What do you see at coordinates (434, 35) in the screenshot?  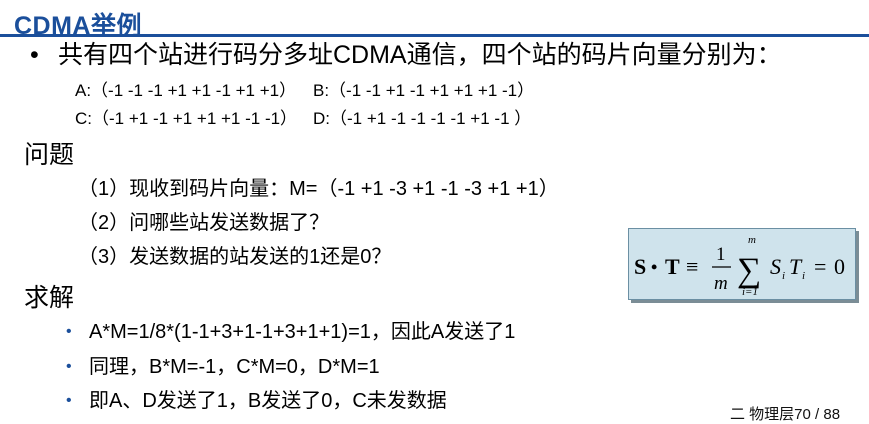 I see `title-underline` at bounding box center [434, 35].